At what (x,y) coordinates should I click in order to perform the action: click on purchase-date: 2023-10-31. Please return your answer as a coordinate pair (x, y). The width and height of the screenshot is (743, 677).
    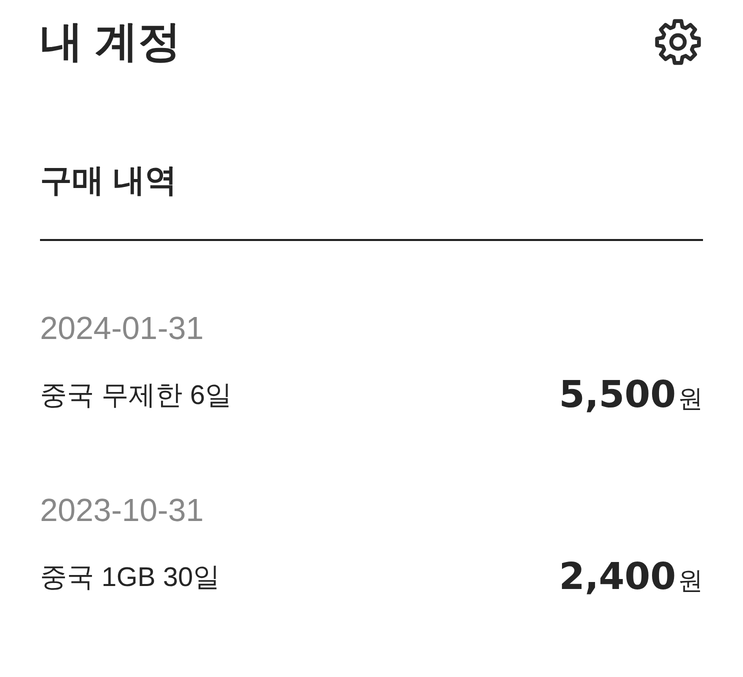
    Looking at the image, I should click on (122, 510).